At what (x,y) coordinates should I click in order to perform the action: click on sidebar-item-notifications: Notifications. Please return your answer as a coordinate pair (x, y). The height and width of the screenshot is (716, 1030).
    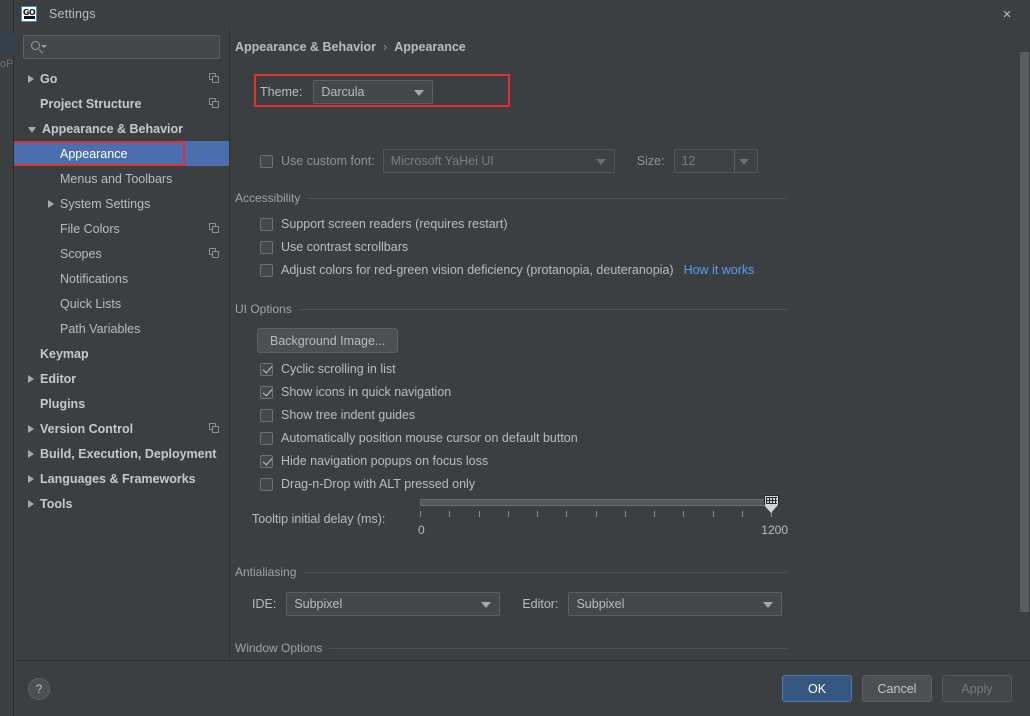
    Looking at the image, I should click on (121, 278).